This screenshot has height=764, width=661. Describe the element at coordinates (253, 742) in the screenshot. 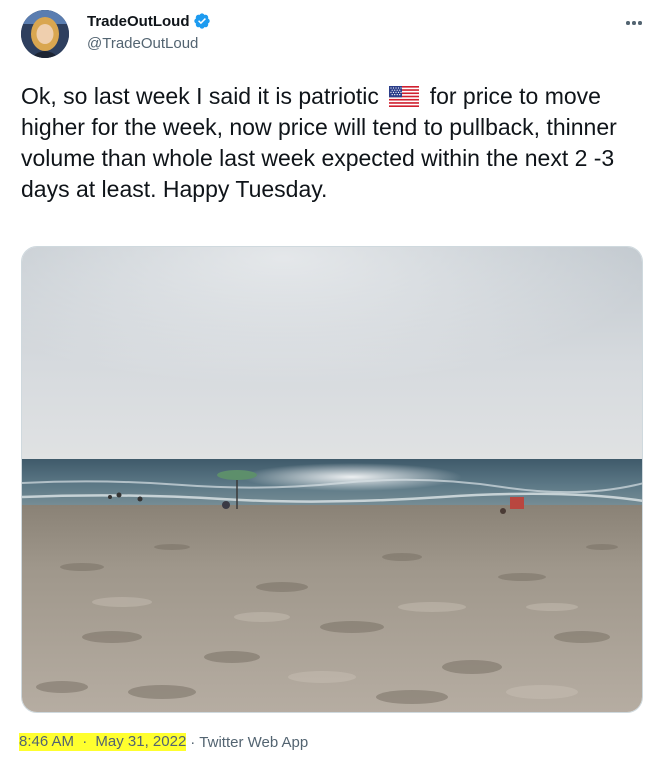

I see `tweet-source-link: Twitter Web App` at that location.